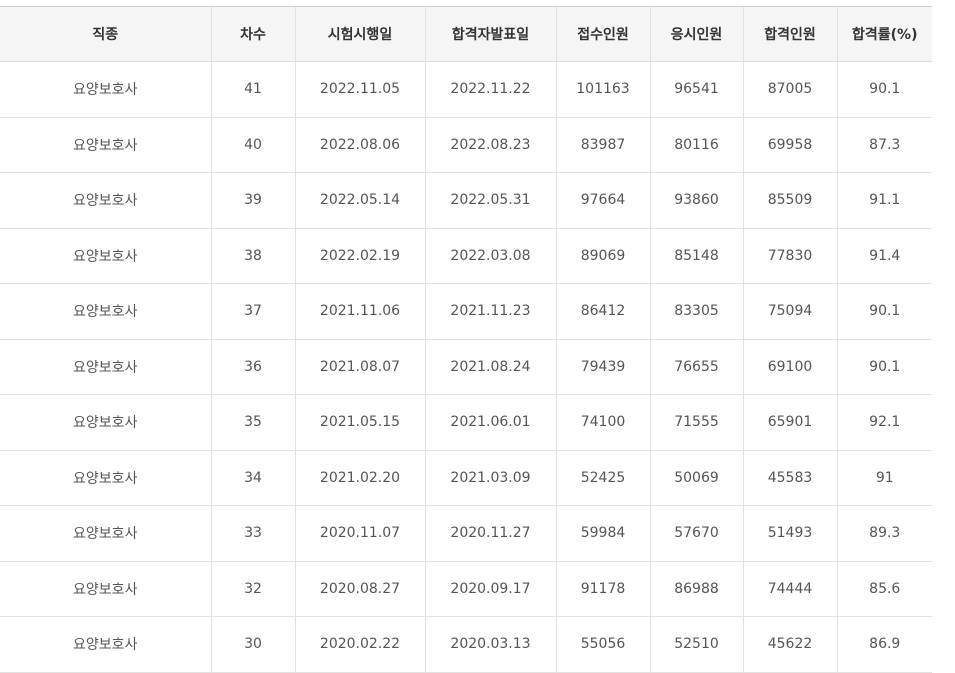 The height and width of the screenshot is (673, 955). I want to click on header-row: 직종 차수 시험시행일 합격자발표일 접수인원 응시인원 합격인원 합격률(%), so click(466, 34).